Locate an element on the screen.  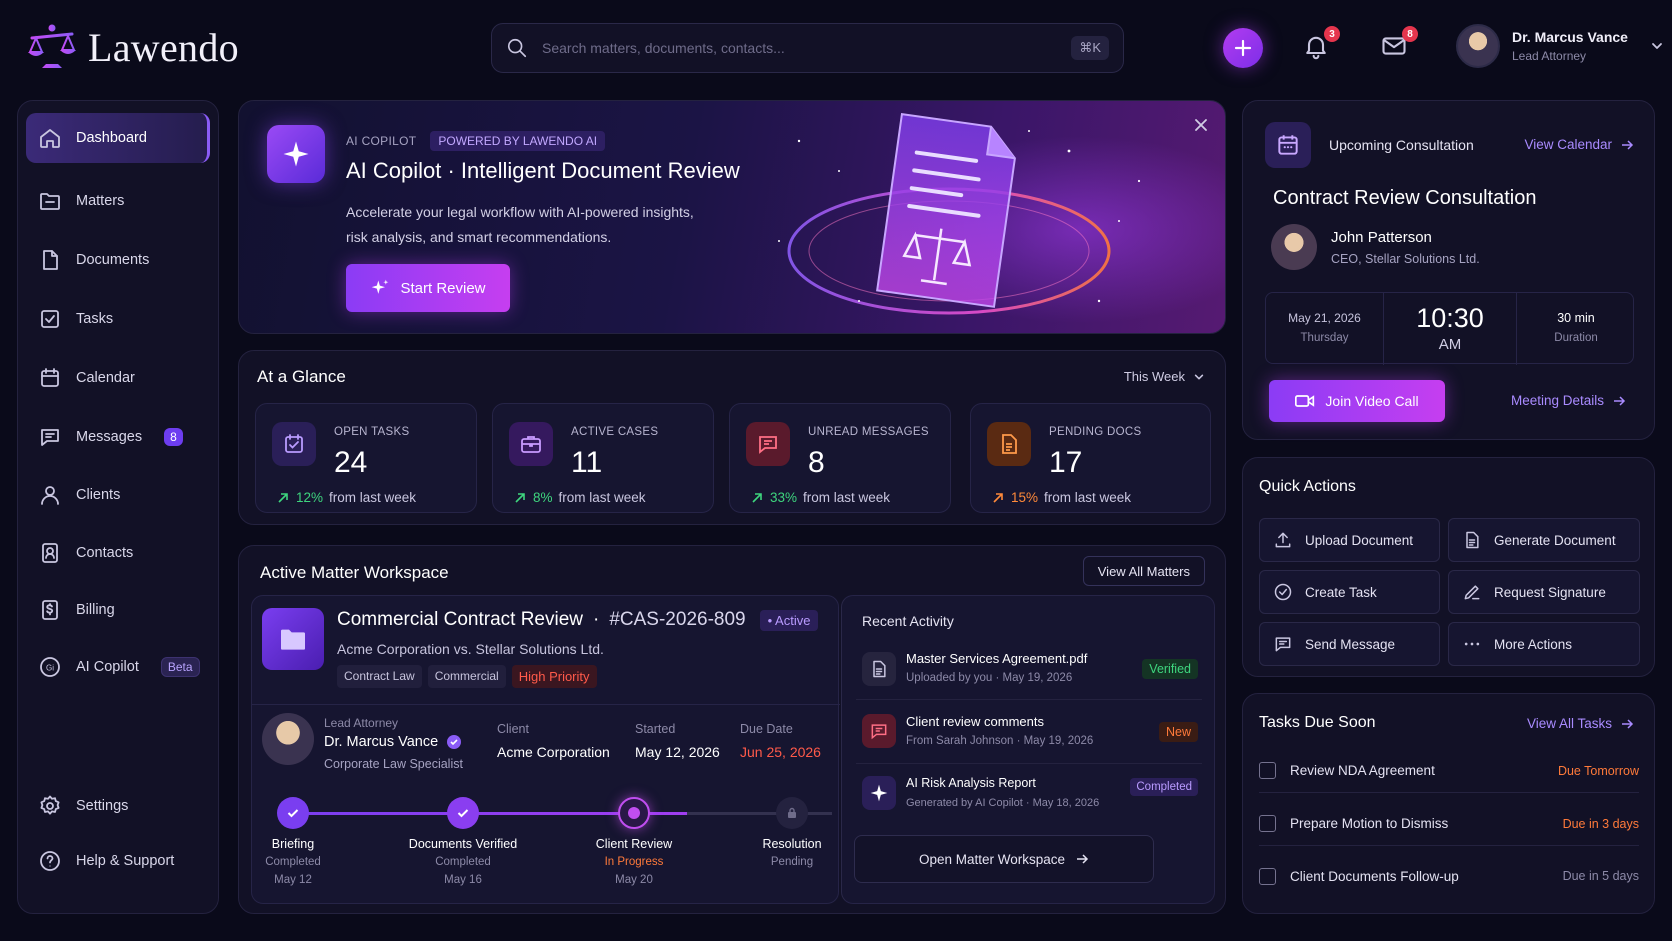
matter-tag: Commercial is located at coordinates (466, 676).